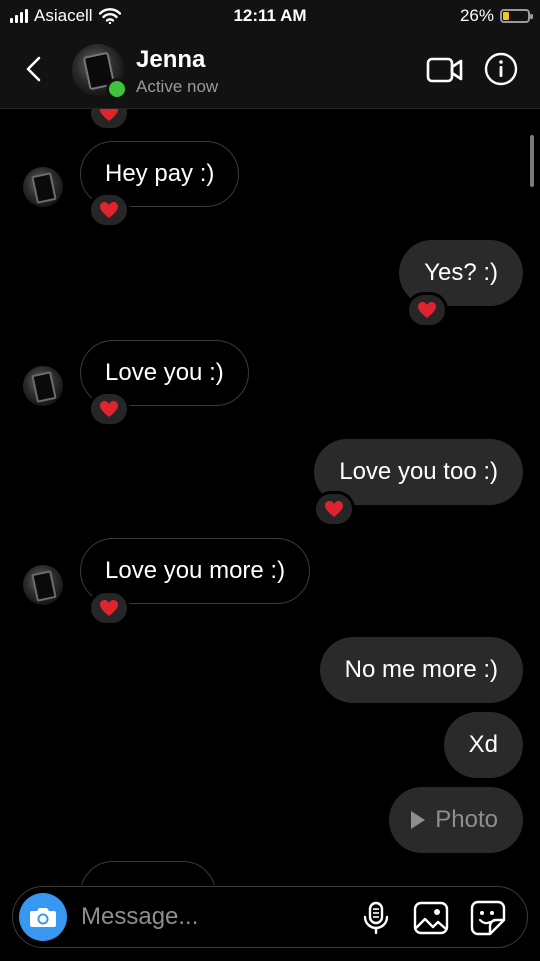 This screenshot has height=961, width=540. Describe the element at coordinates (483, 745) in the screenshot. I see `message-bubble-outgoing: Xd` at that location.